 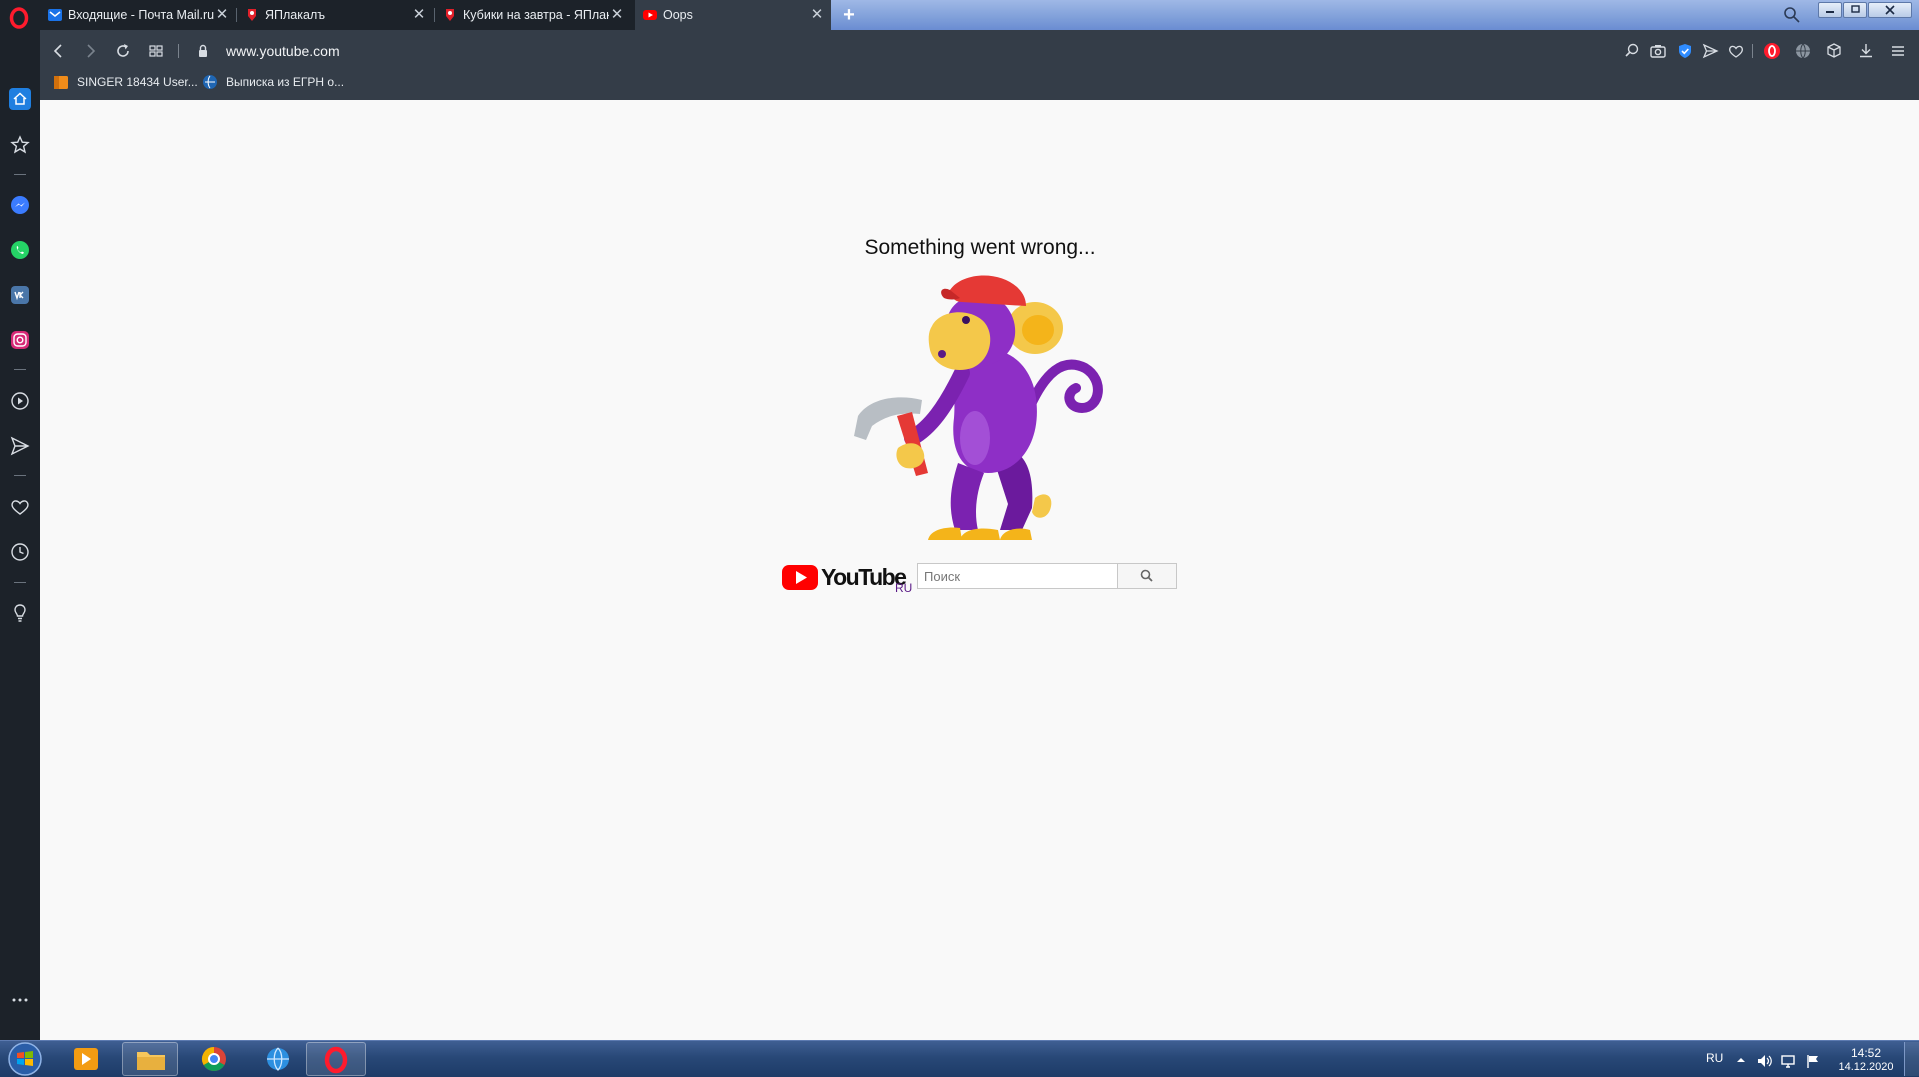 I want to click on home-icon, so click(x=20, y=99).